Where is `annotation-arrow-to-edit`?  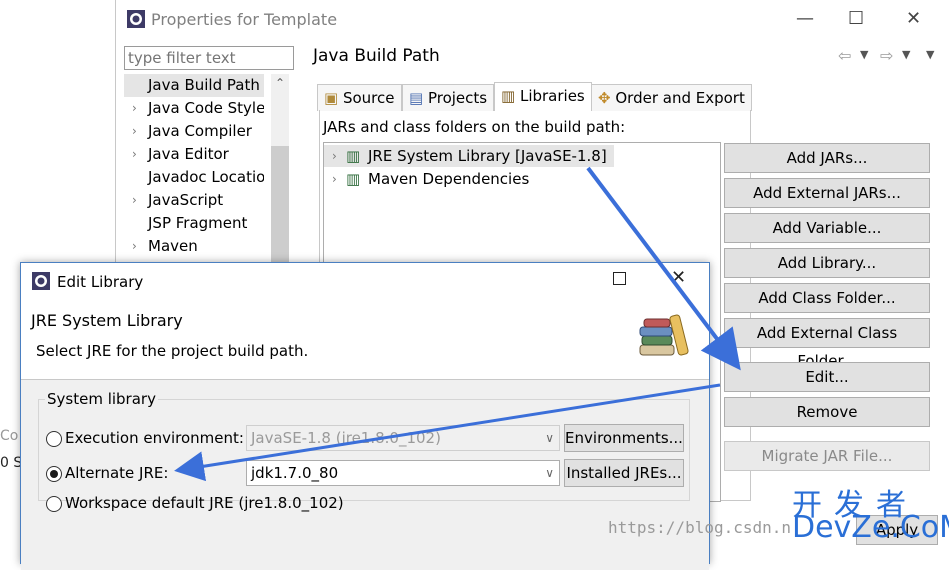 annotation-arrow-to-edit is located at coordinates (663, 268).